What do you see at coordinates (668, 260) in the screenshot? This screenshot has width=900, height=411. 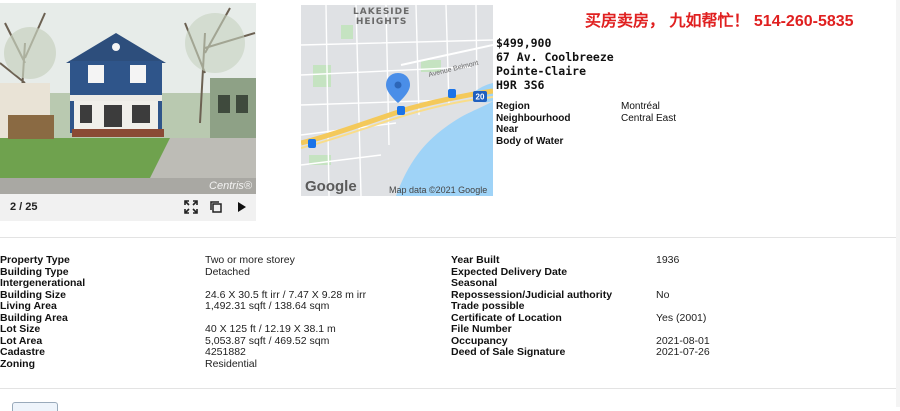 I see `detail-value: 1936` at bounding box center [668, 260].